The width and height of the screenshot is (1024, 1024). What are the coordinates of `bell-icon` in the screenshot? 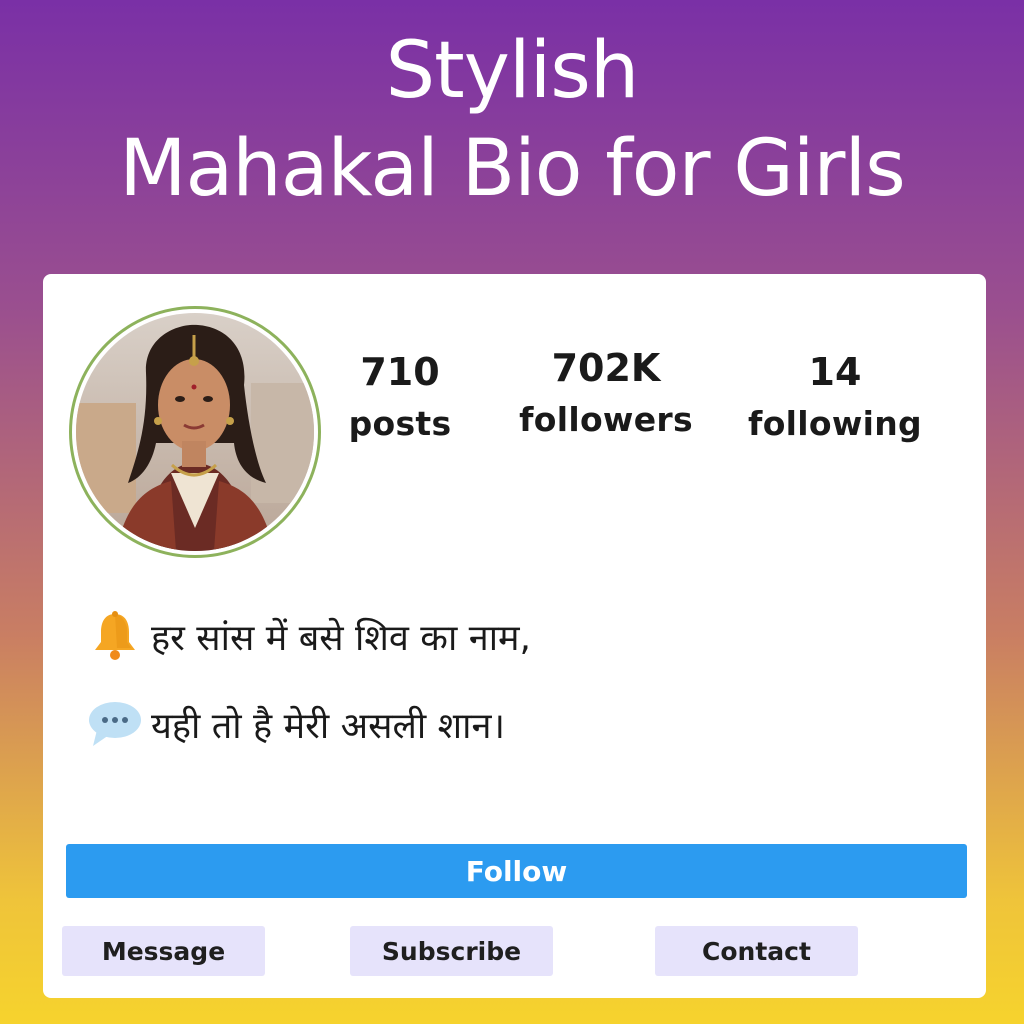 It's located at (115, 636).